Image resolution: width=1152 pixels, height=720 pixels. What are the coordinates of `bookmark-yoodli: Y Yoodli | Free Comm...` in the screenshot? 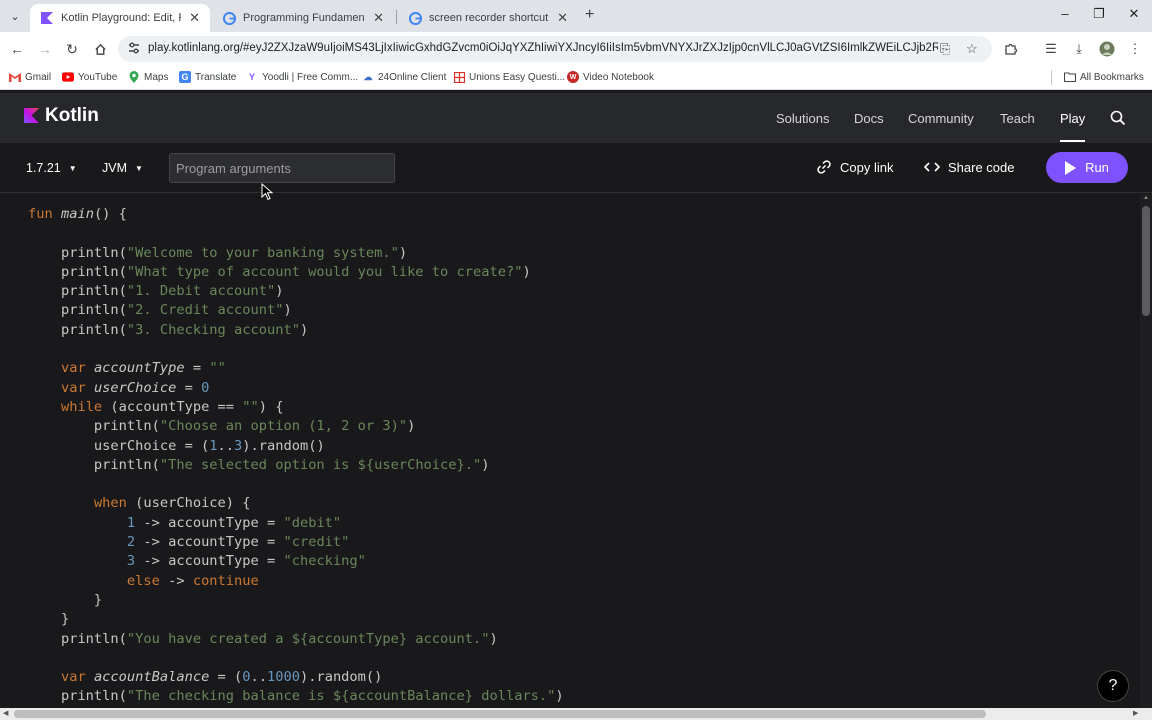 It's located at (302, 77).